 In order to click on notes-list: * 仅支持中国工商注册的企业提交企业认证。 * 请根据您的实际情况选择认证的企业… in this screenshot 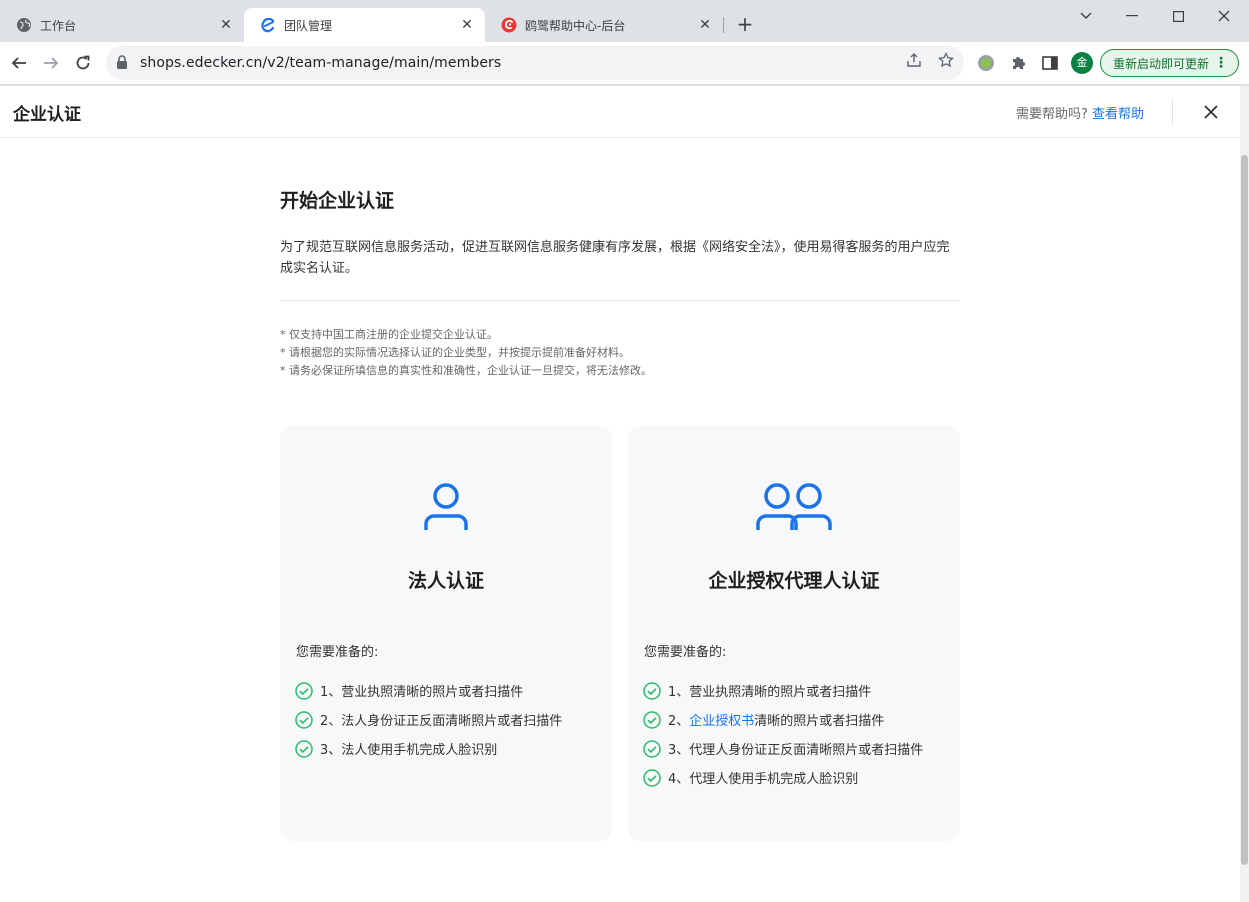, I will do `click(620, 353)`.